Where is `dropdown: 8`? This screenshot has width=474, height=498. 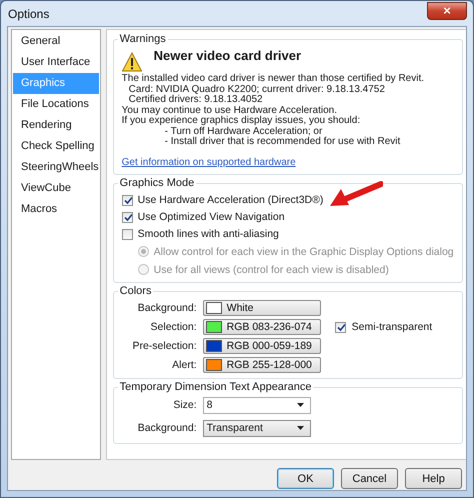
dropdown: 8 is located at coordinates (256, 405).